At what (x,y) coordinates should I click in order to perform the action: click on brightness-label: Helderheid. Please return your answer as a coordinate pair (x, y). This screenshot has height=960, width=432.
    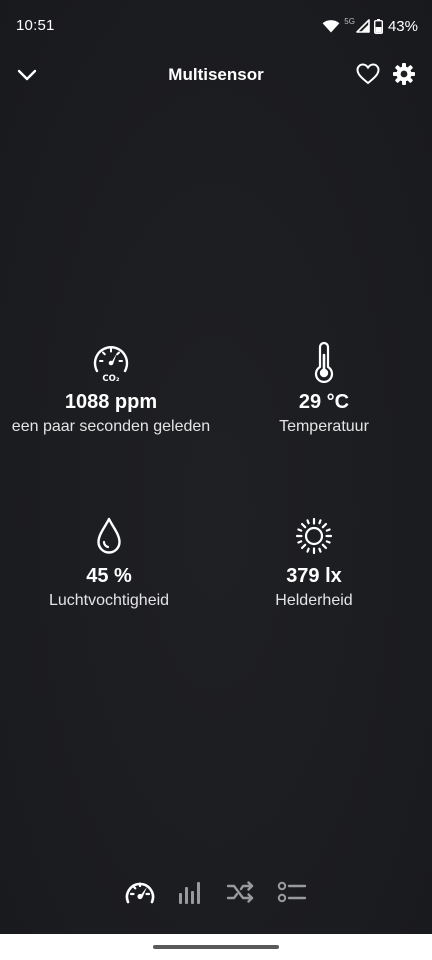
    Looking at the image, I should click on (314, 600).